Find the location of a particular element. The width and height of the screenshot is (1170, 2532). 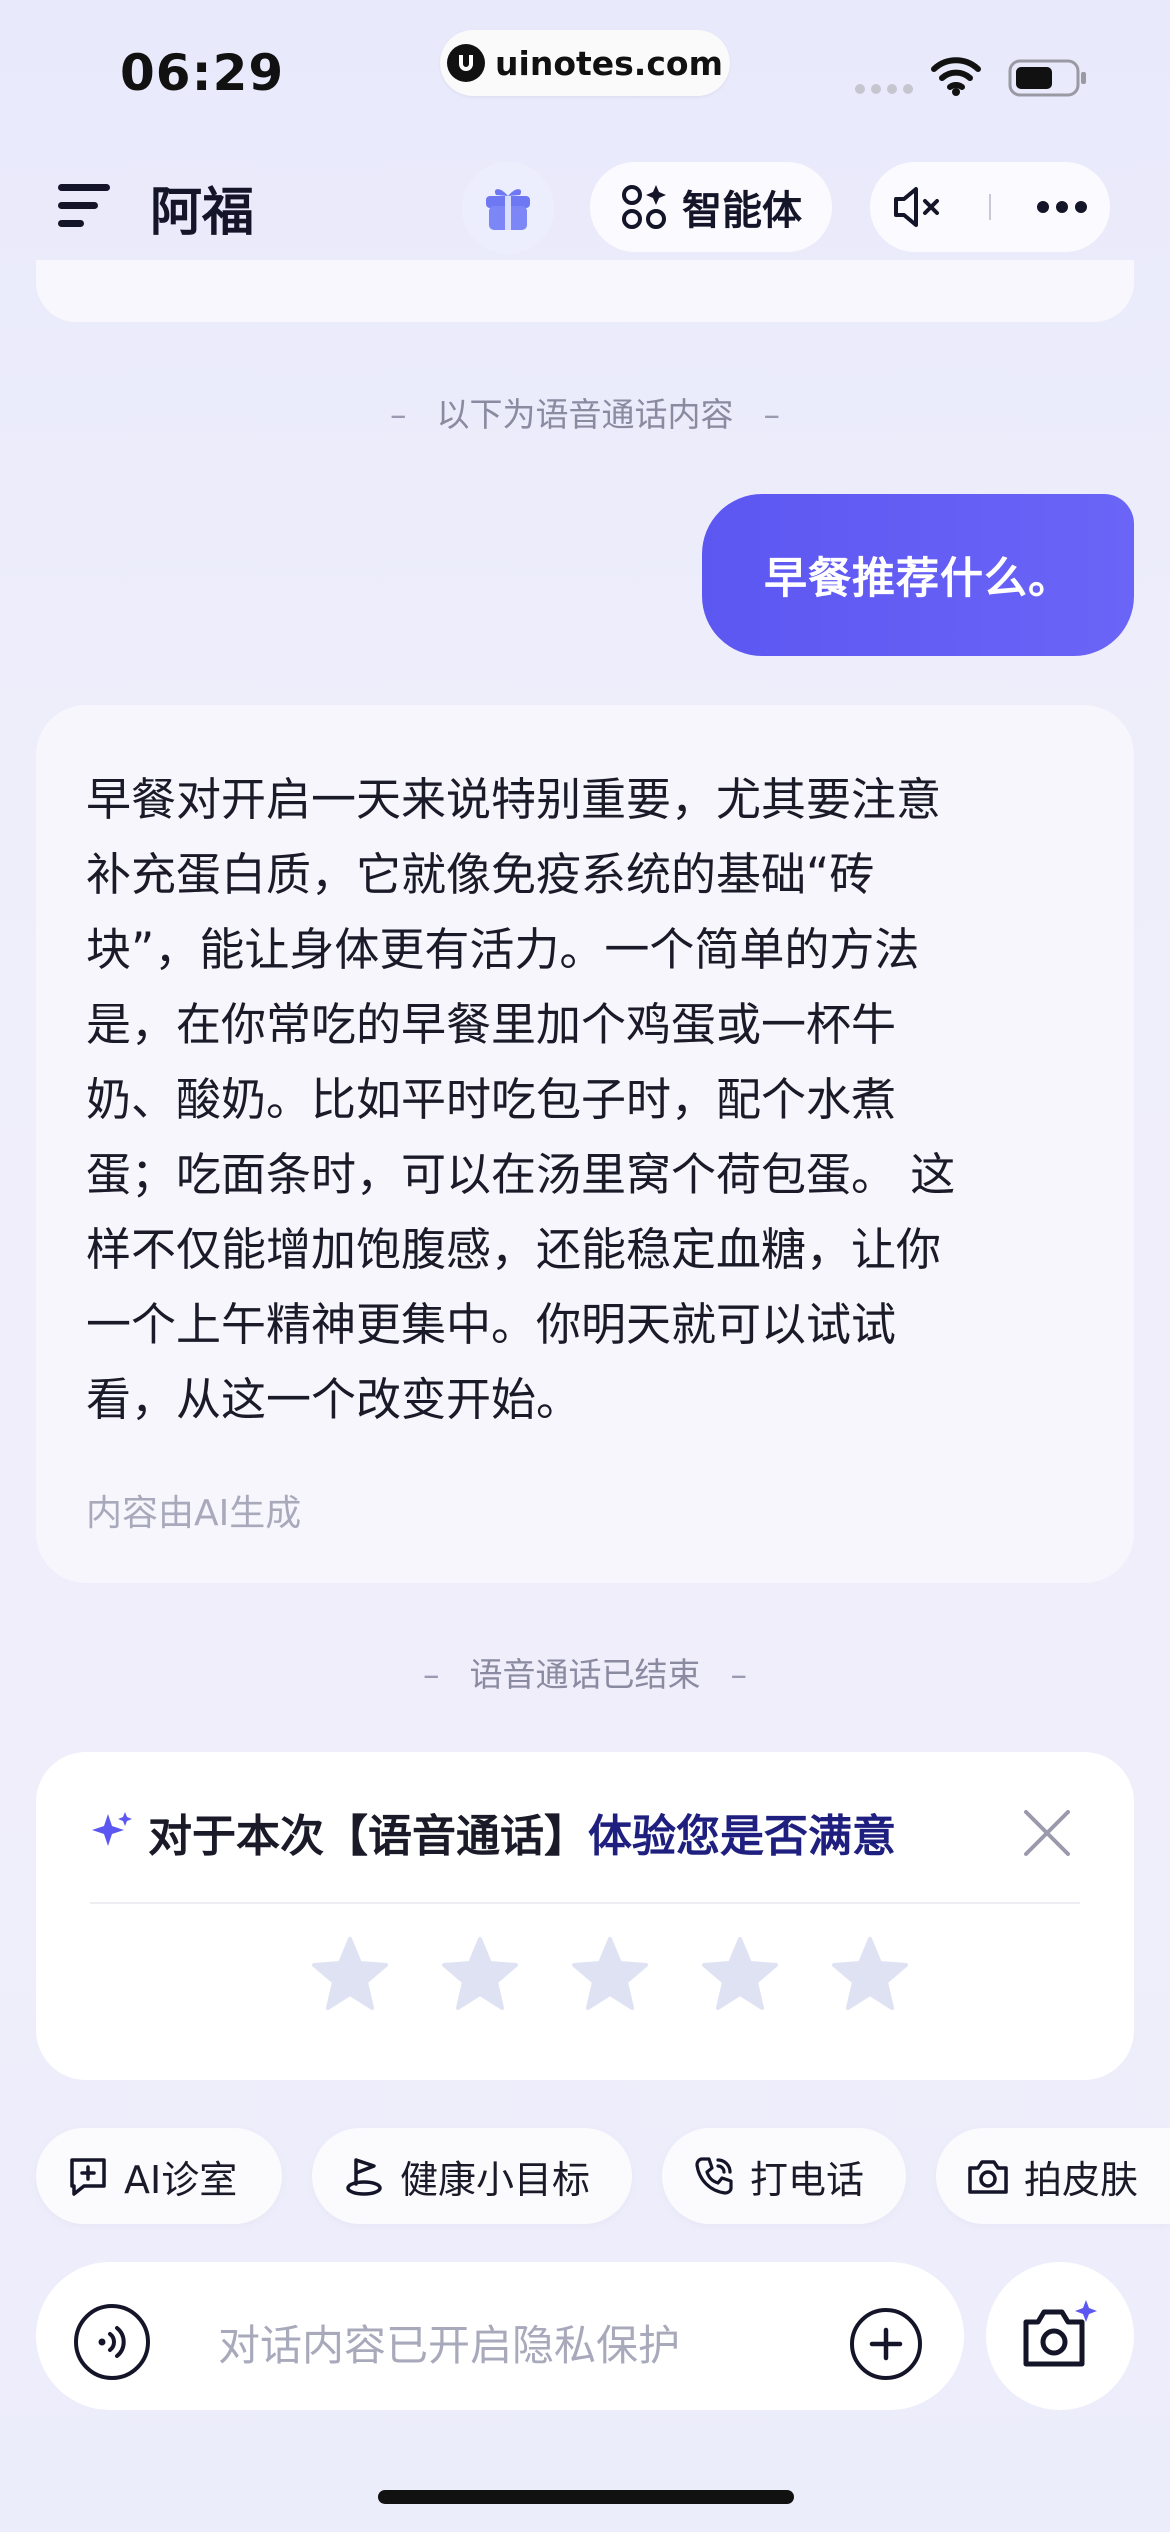

star-rating is located at coordinates (610, 1974).